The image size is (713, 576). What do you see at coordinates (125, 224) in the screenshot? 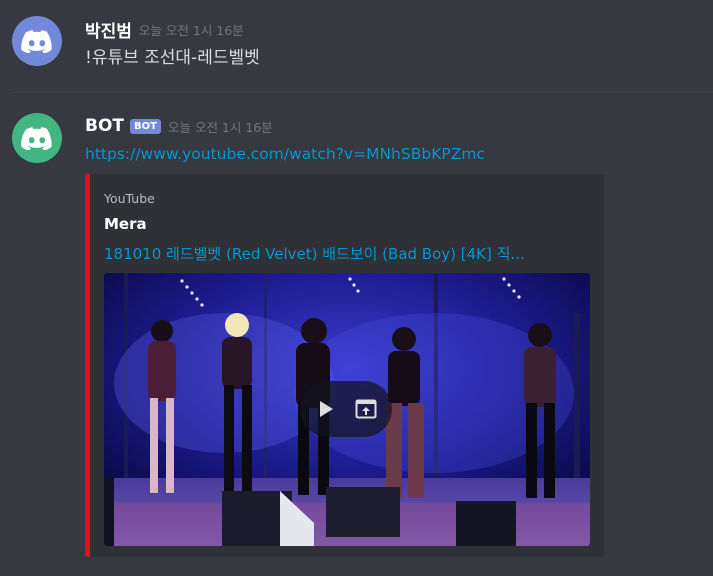
I see `embed-author: Mera` at bounding box center [125, 224].